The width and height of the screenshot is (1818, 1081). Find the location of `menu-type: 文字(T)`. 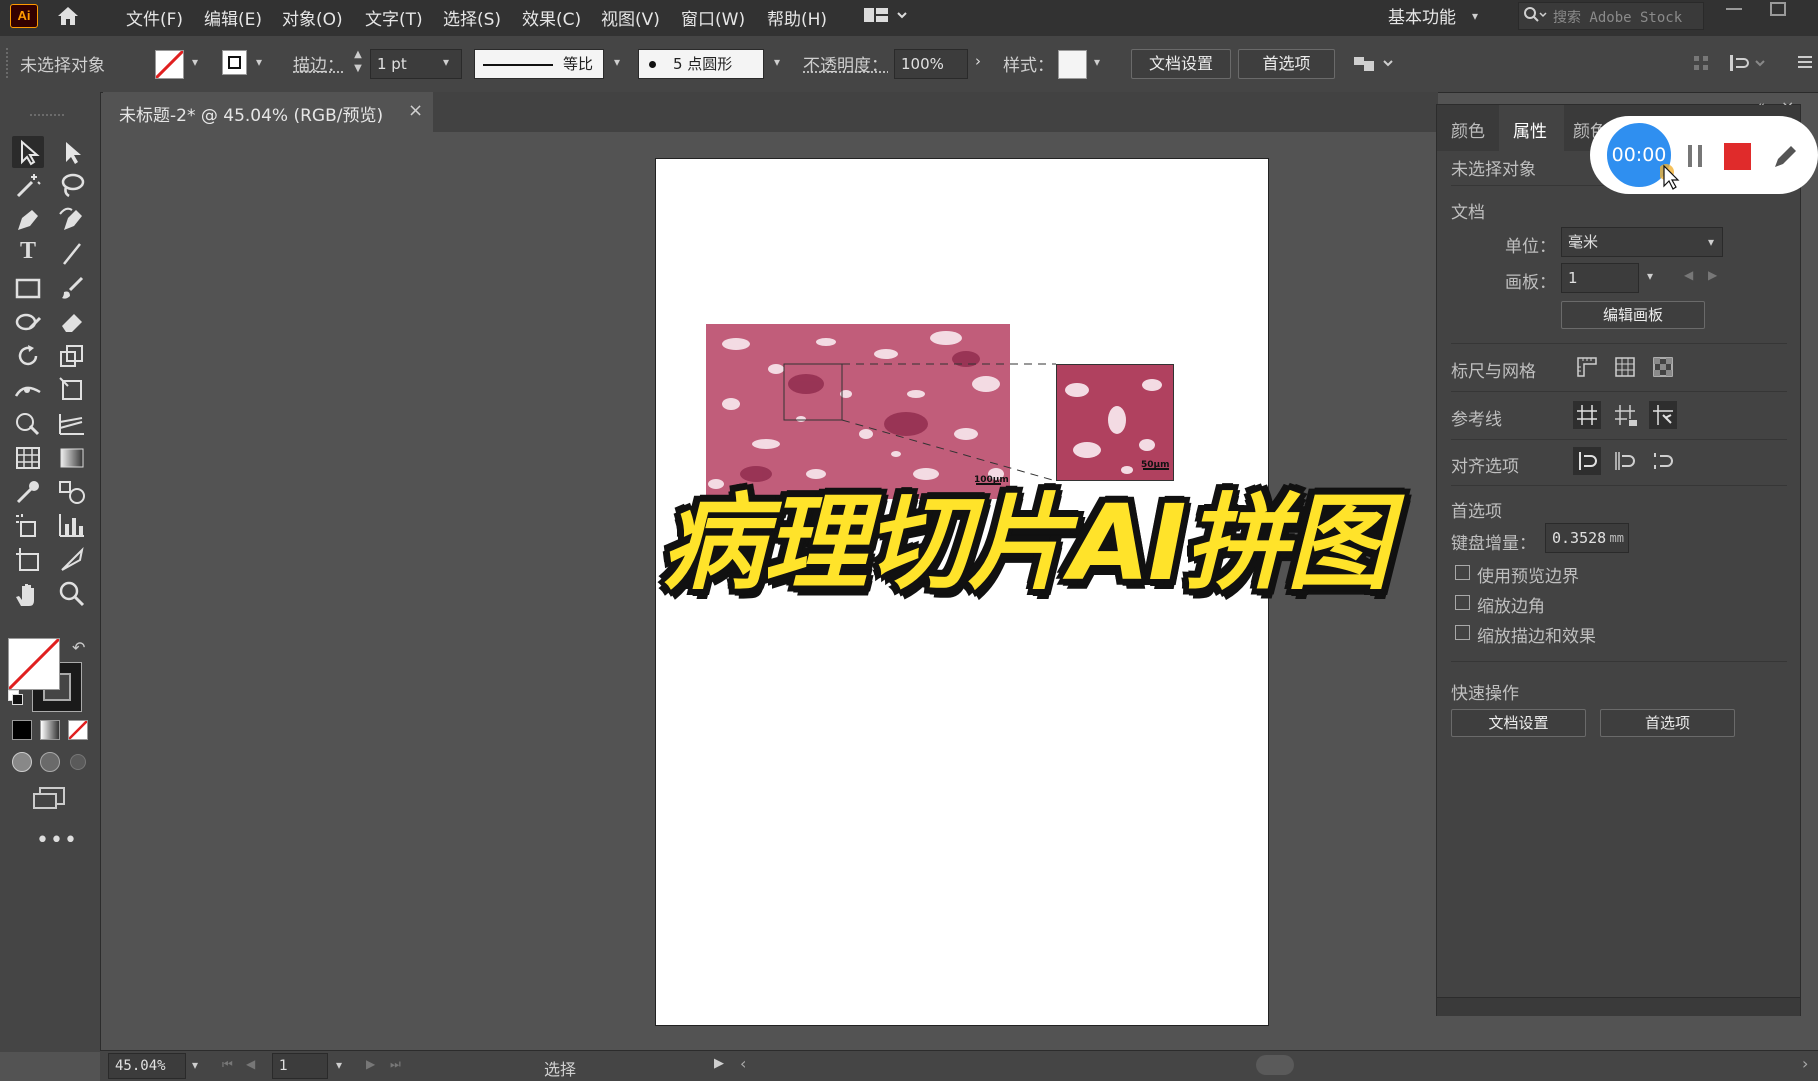

menu-type: 文字(T) is located at coordinates (394, 17).